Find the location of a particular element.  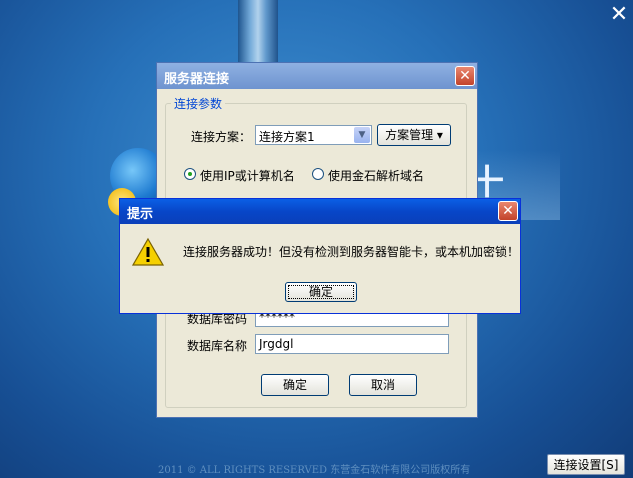

connection-params-label: 连接参数 is located at coordinates (198, 103).